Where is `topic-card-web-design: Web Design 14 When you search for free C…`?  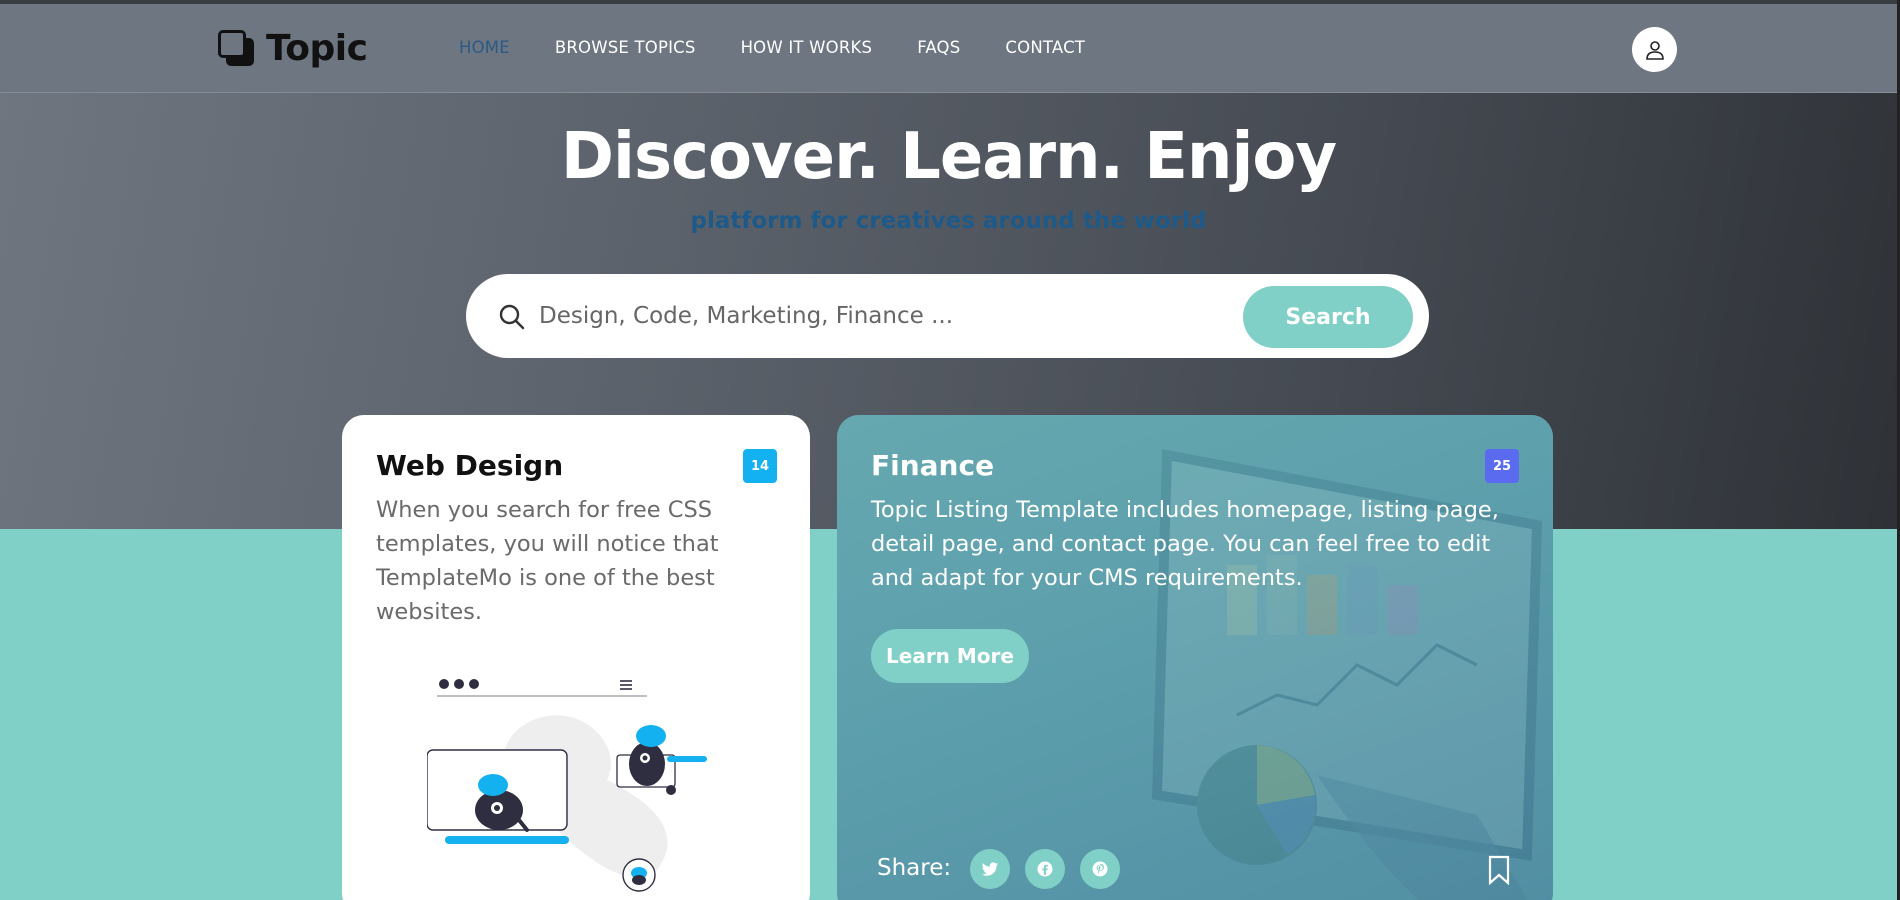 topic-card-web-design: Web Design 14 When you search for free C… is located at coordinates (576, 657).